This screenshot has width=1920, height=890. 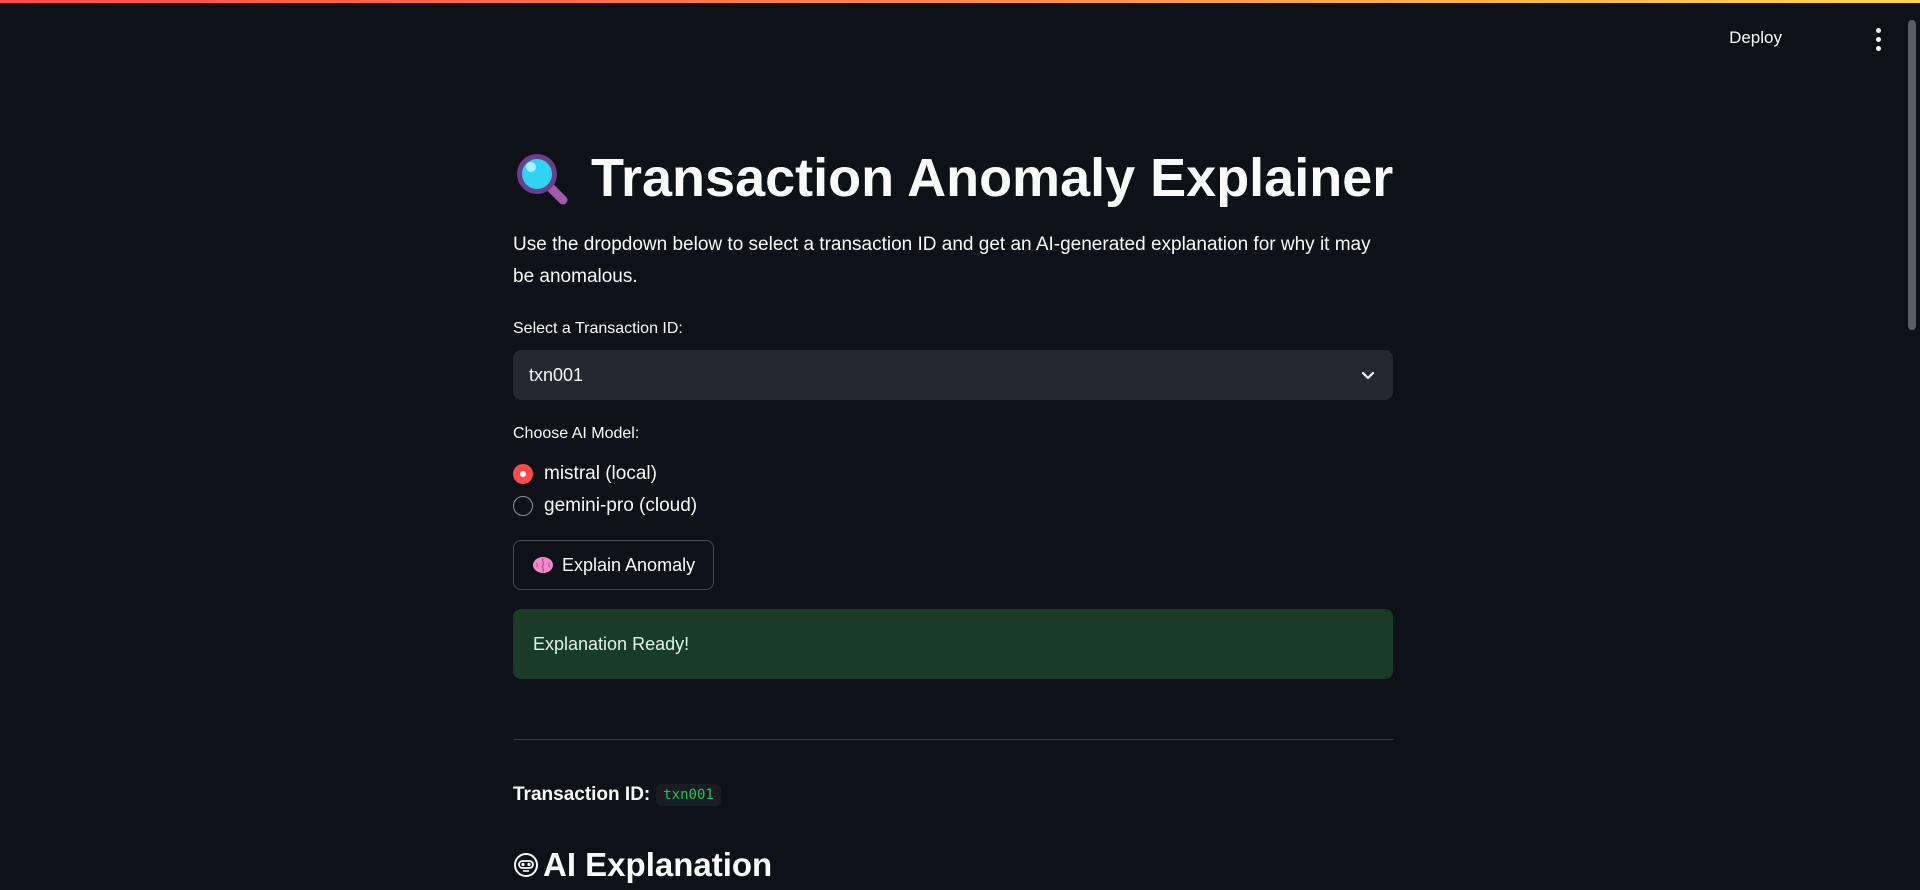 I want to click on ai-explanation-heading: AI Explanation, so click(x=642, y=865).